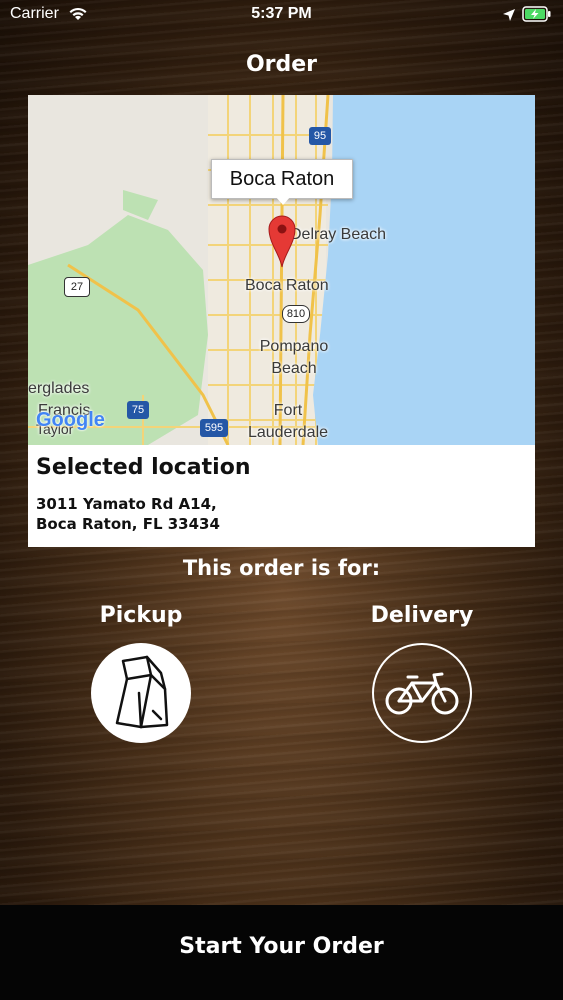  Describe the element at coordinates (537, 16) in the screenshot. I see `battery-charging-icon` at that location.